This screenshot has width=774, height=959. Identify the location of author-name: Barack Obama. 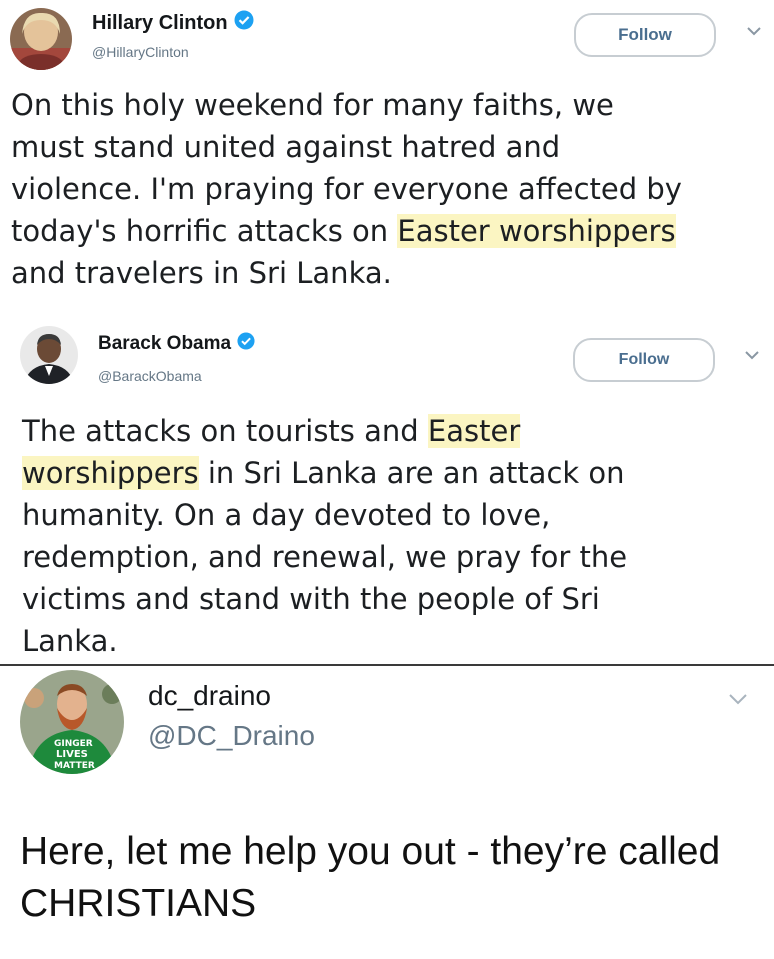
(176, 344).